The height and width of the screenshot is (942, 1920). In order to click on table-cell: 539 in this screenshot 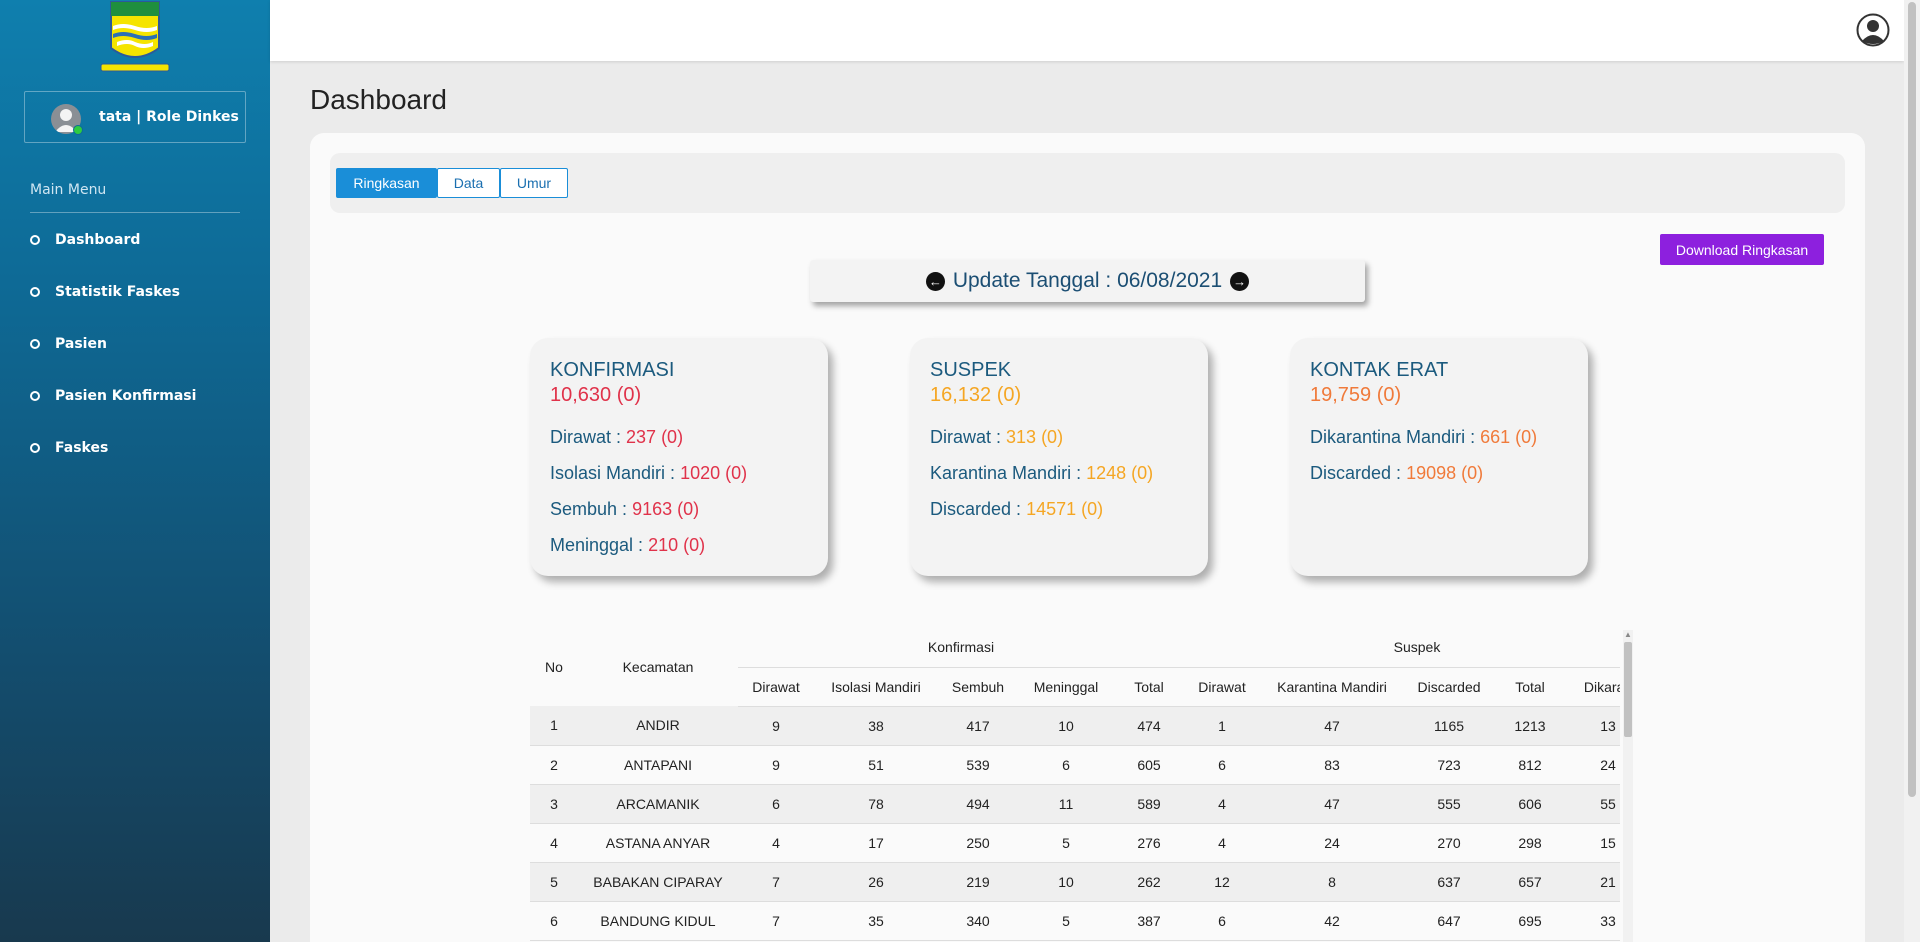, I will do `click(978, 765)`.